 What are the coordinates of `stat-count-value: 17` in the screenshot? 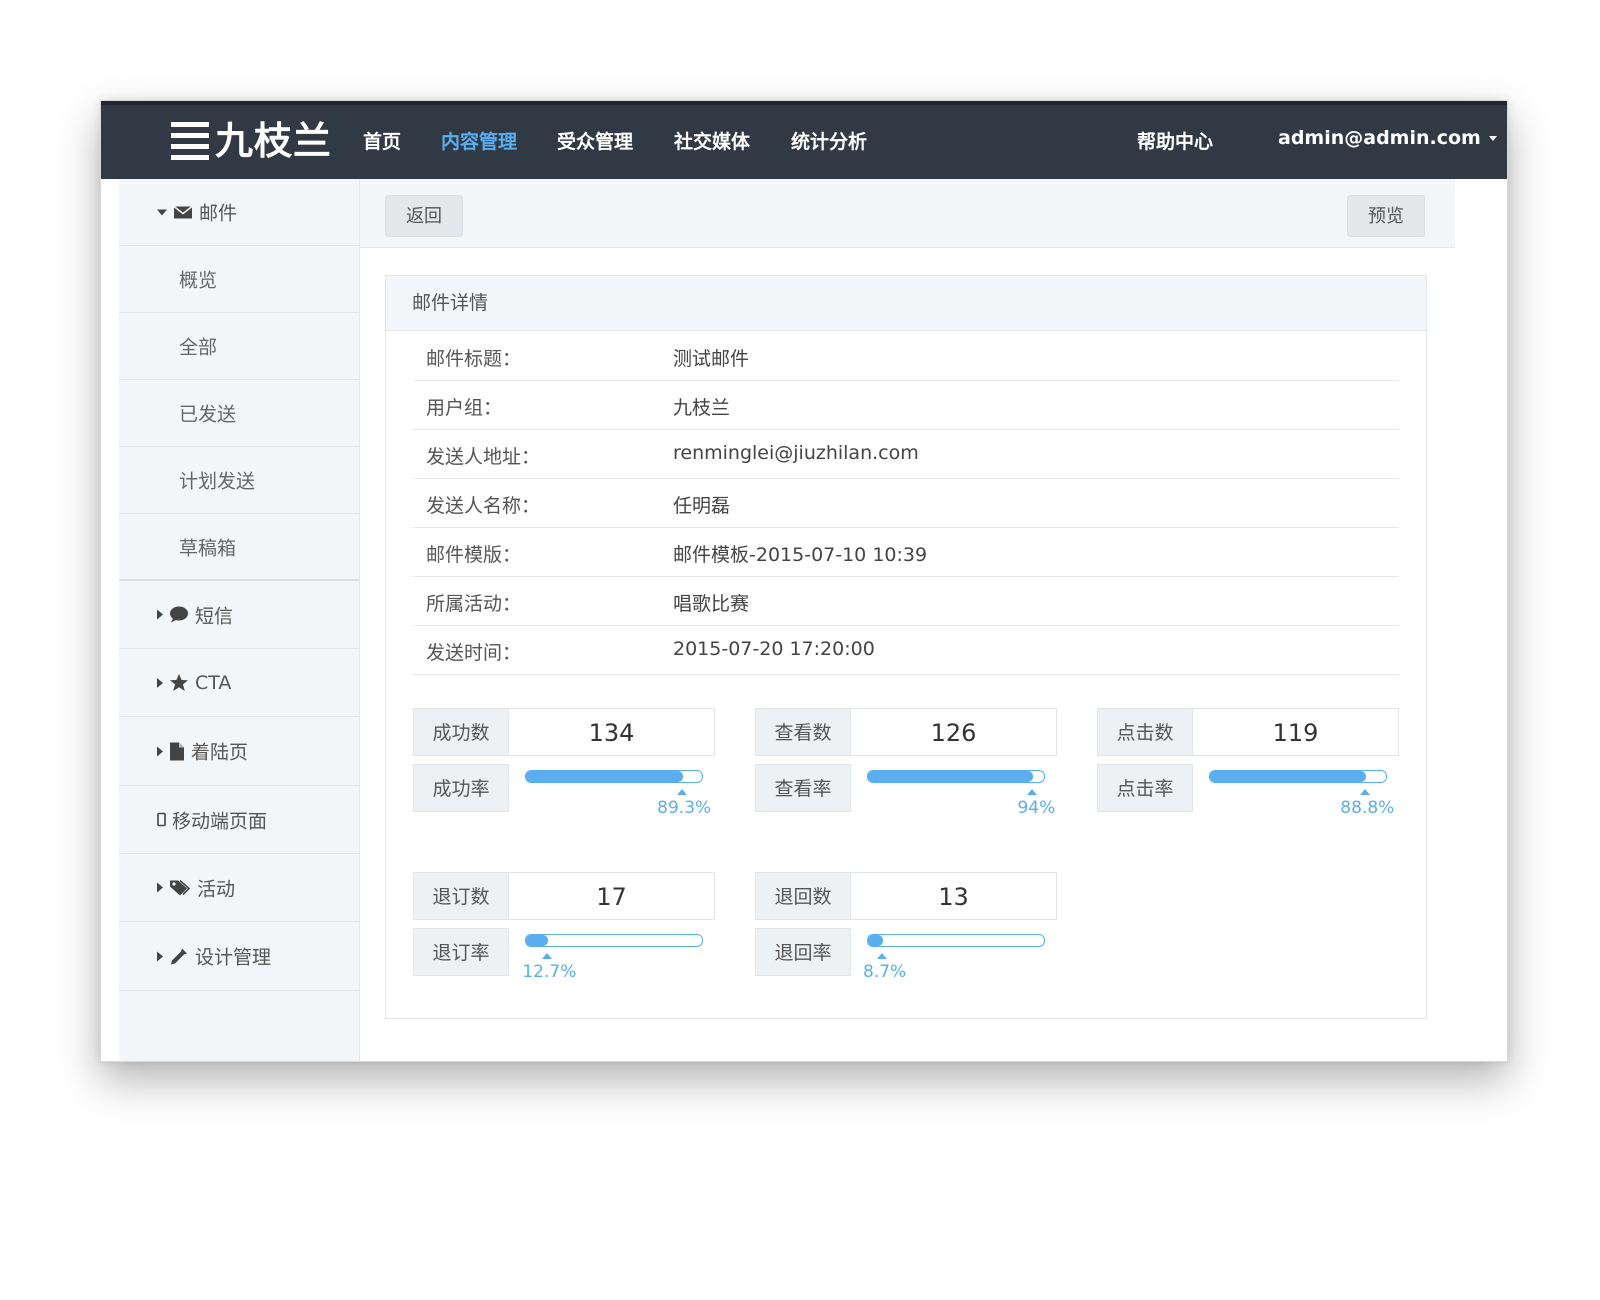 It's located at (612, 896).